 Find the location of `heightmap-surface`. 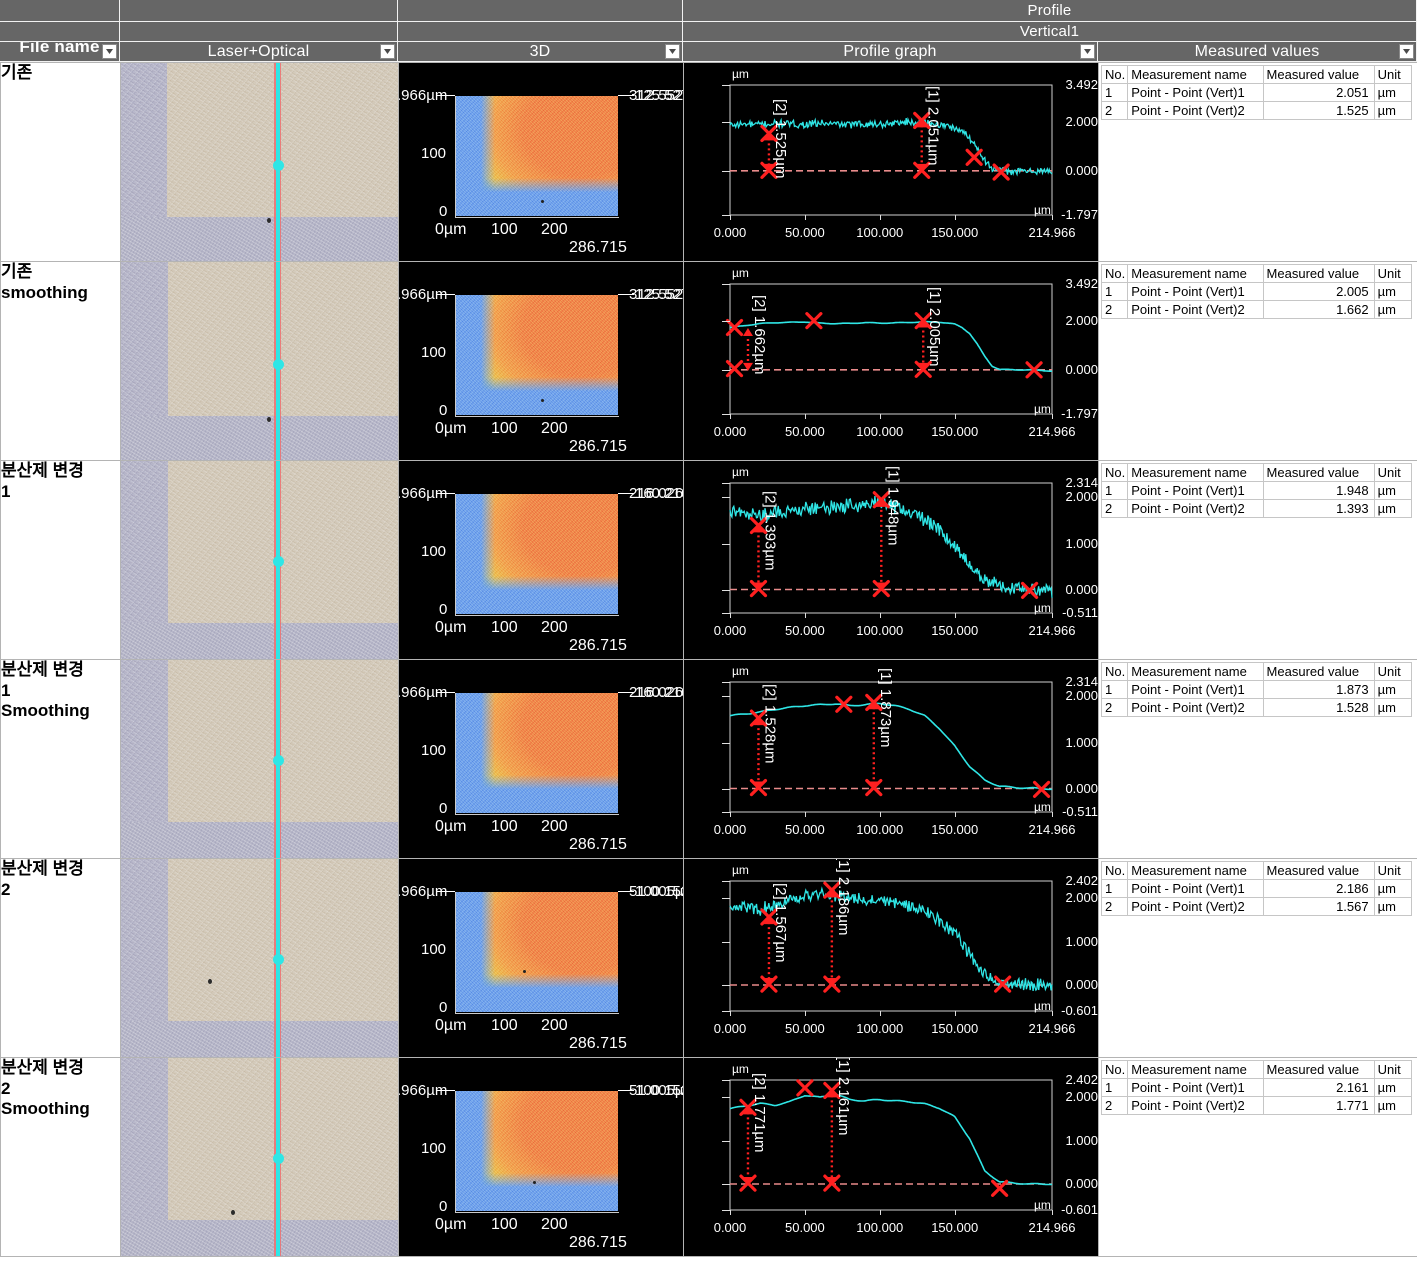

heightmap-surface is located at coordinates (536, 156).